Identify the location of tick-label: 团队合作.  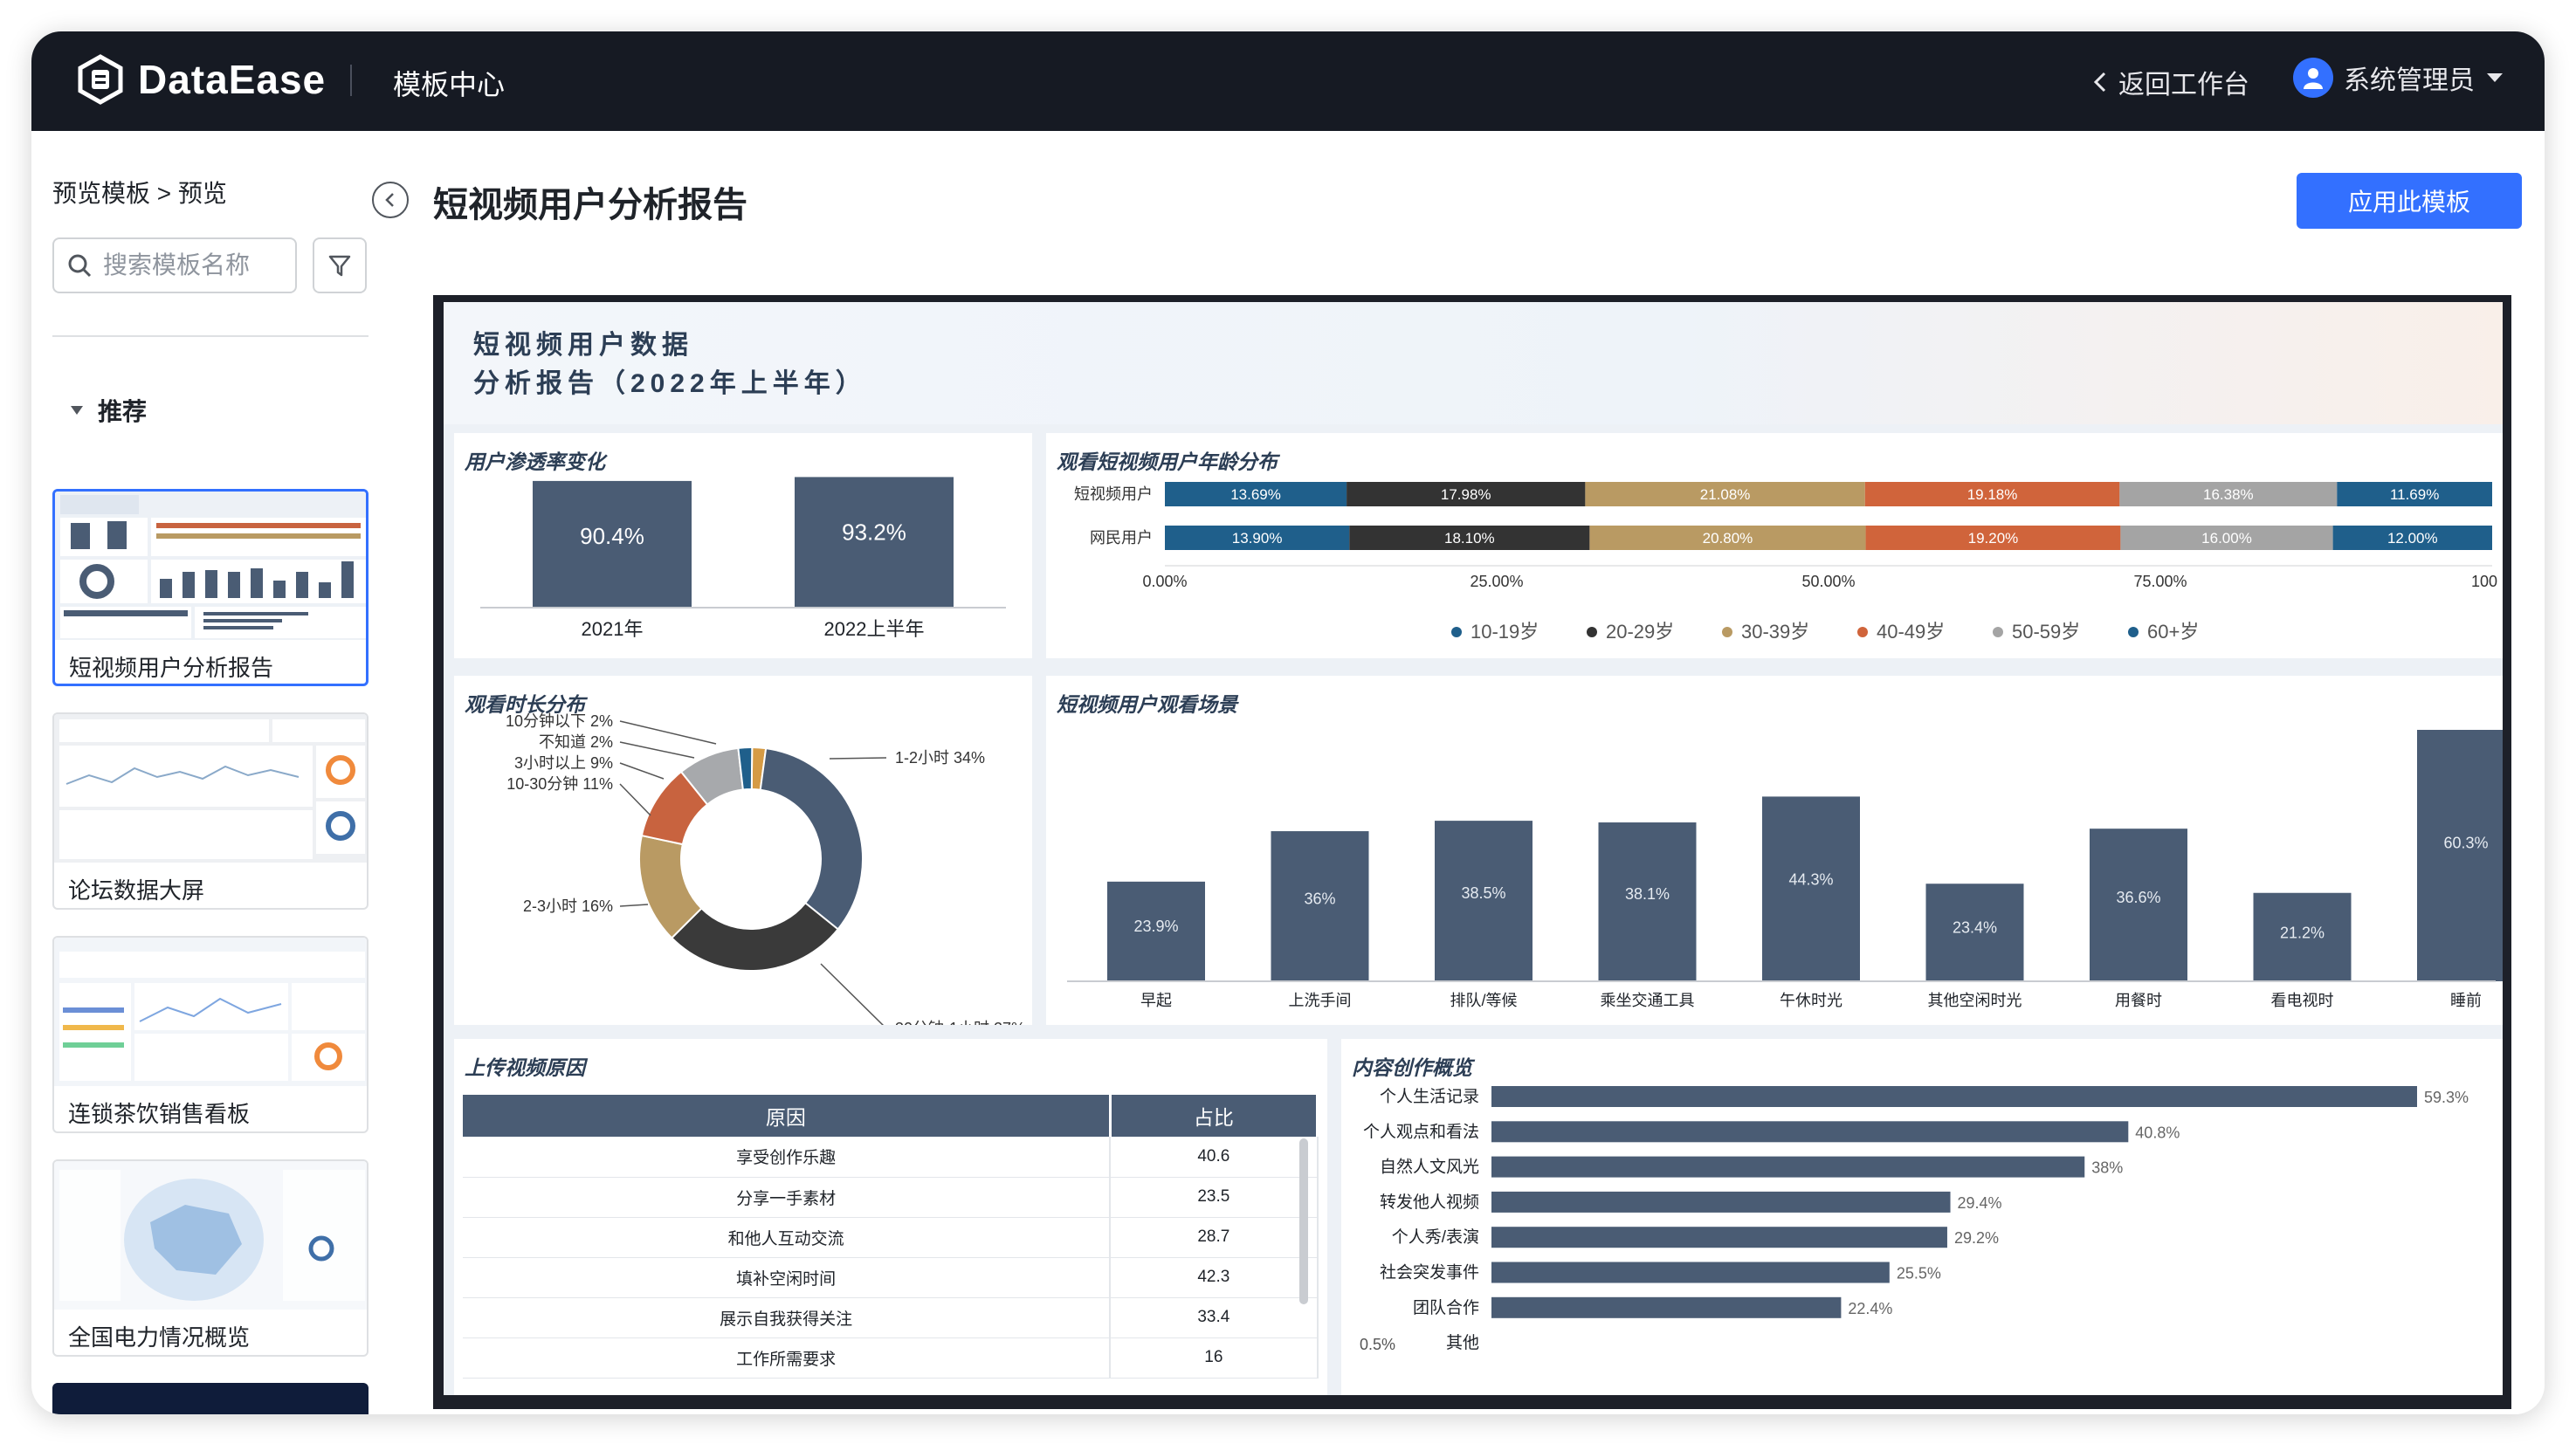
(1446, 1307).